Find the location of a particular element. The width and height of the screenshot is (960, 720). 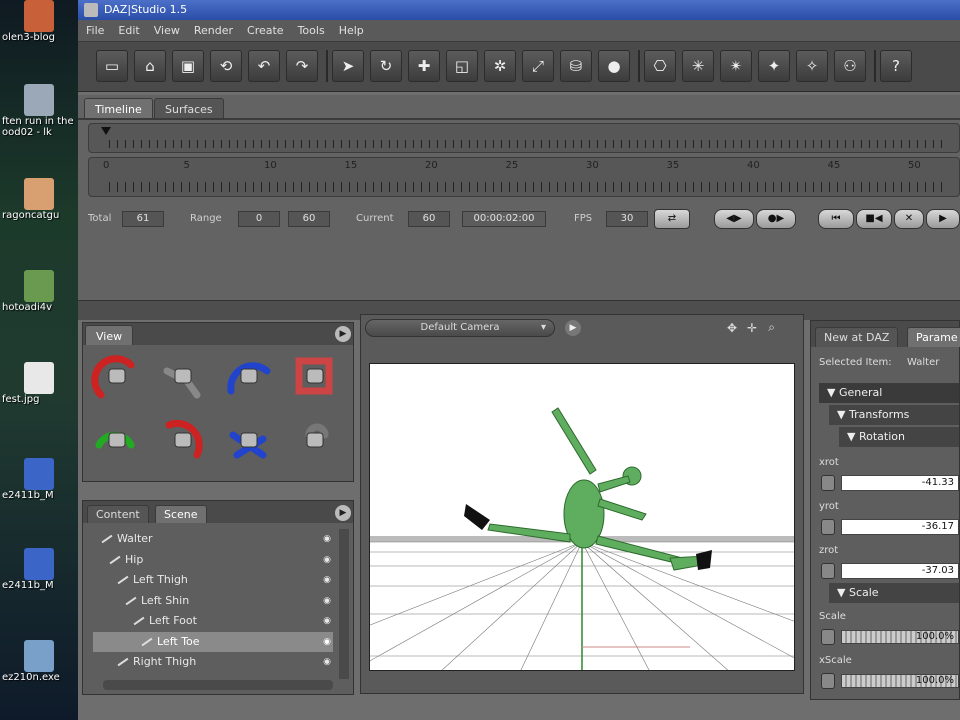

tab-new-at-daz: New at DAZ is located at coordinates (857, 337).